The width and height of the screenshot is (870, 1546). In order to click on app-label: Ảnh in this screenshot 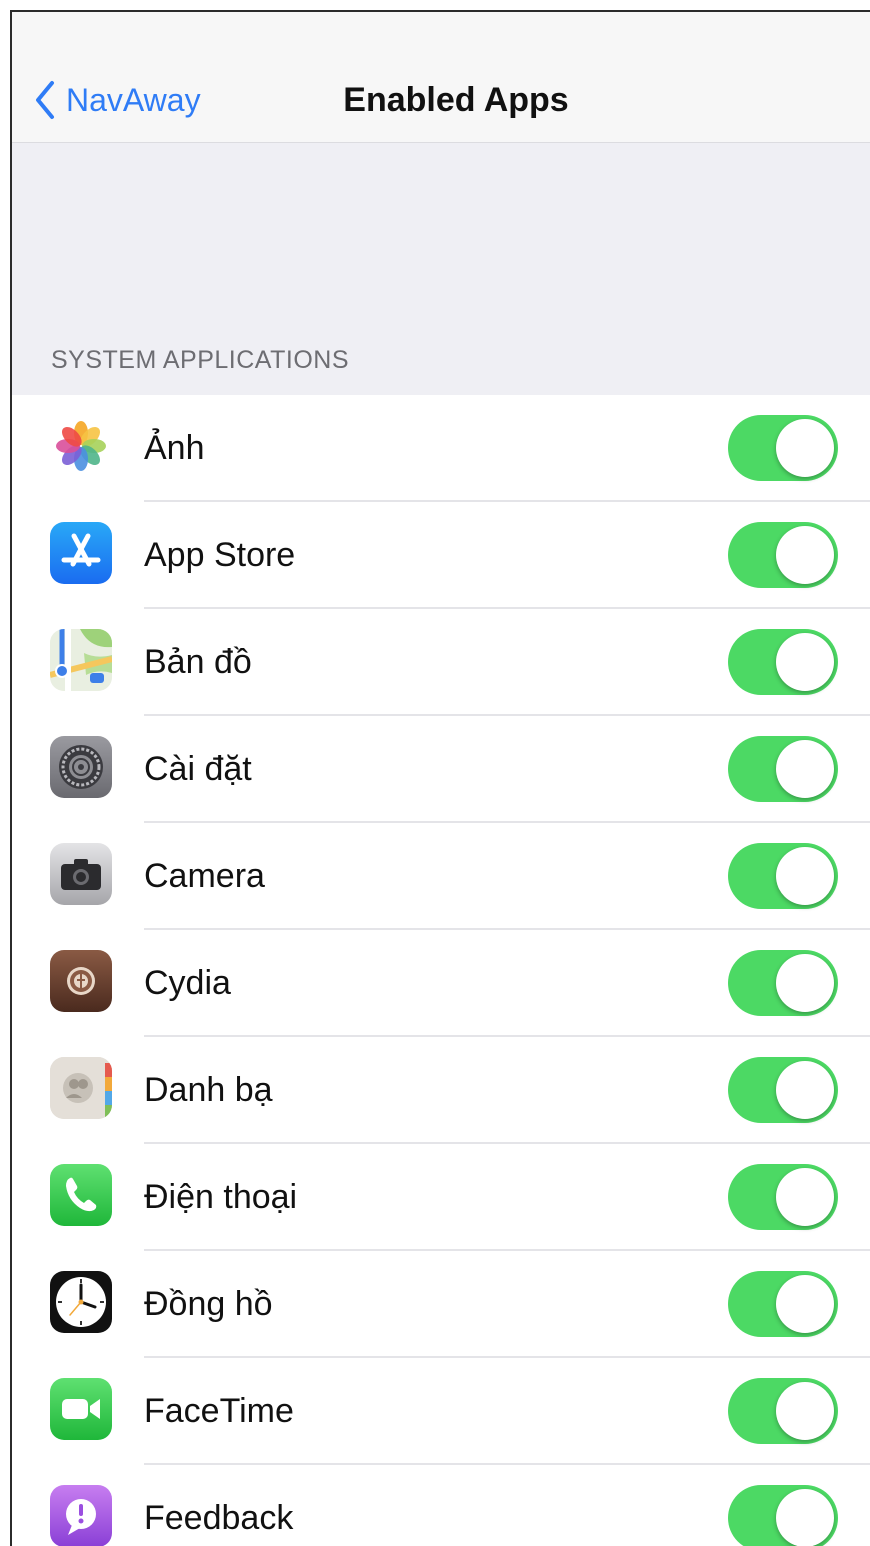, I will do `click(174, 448)`.